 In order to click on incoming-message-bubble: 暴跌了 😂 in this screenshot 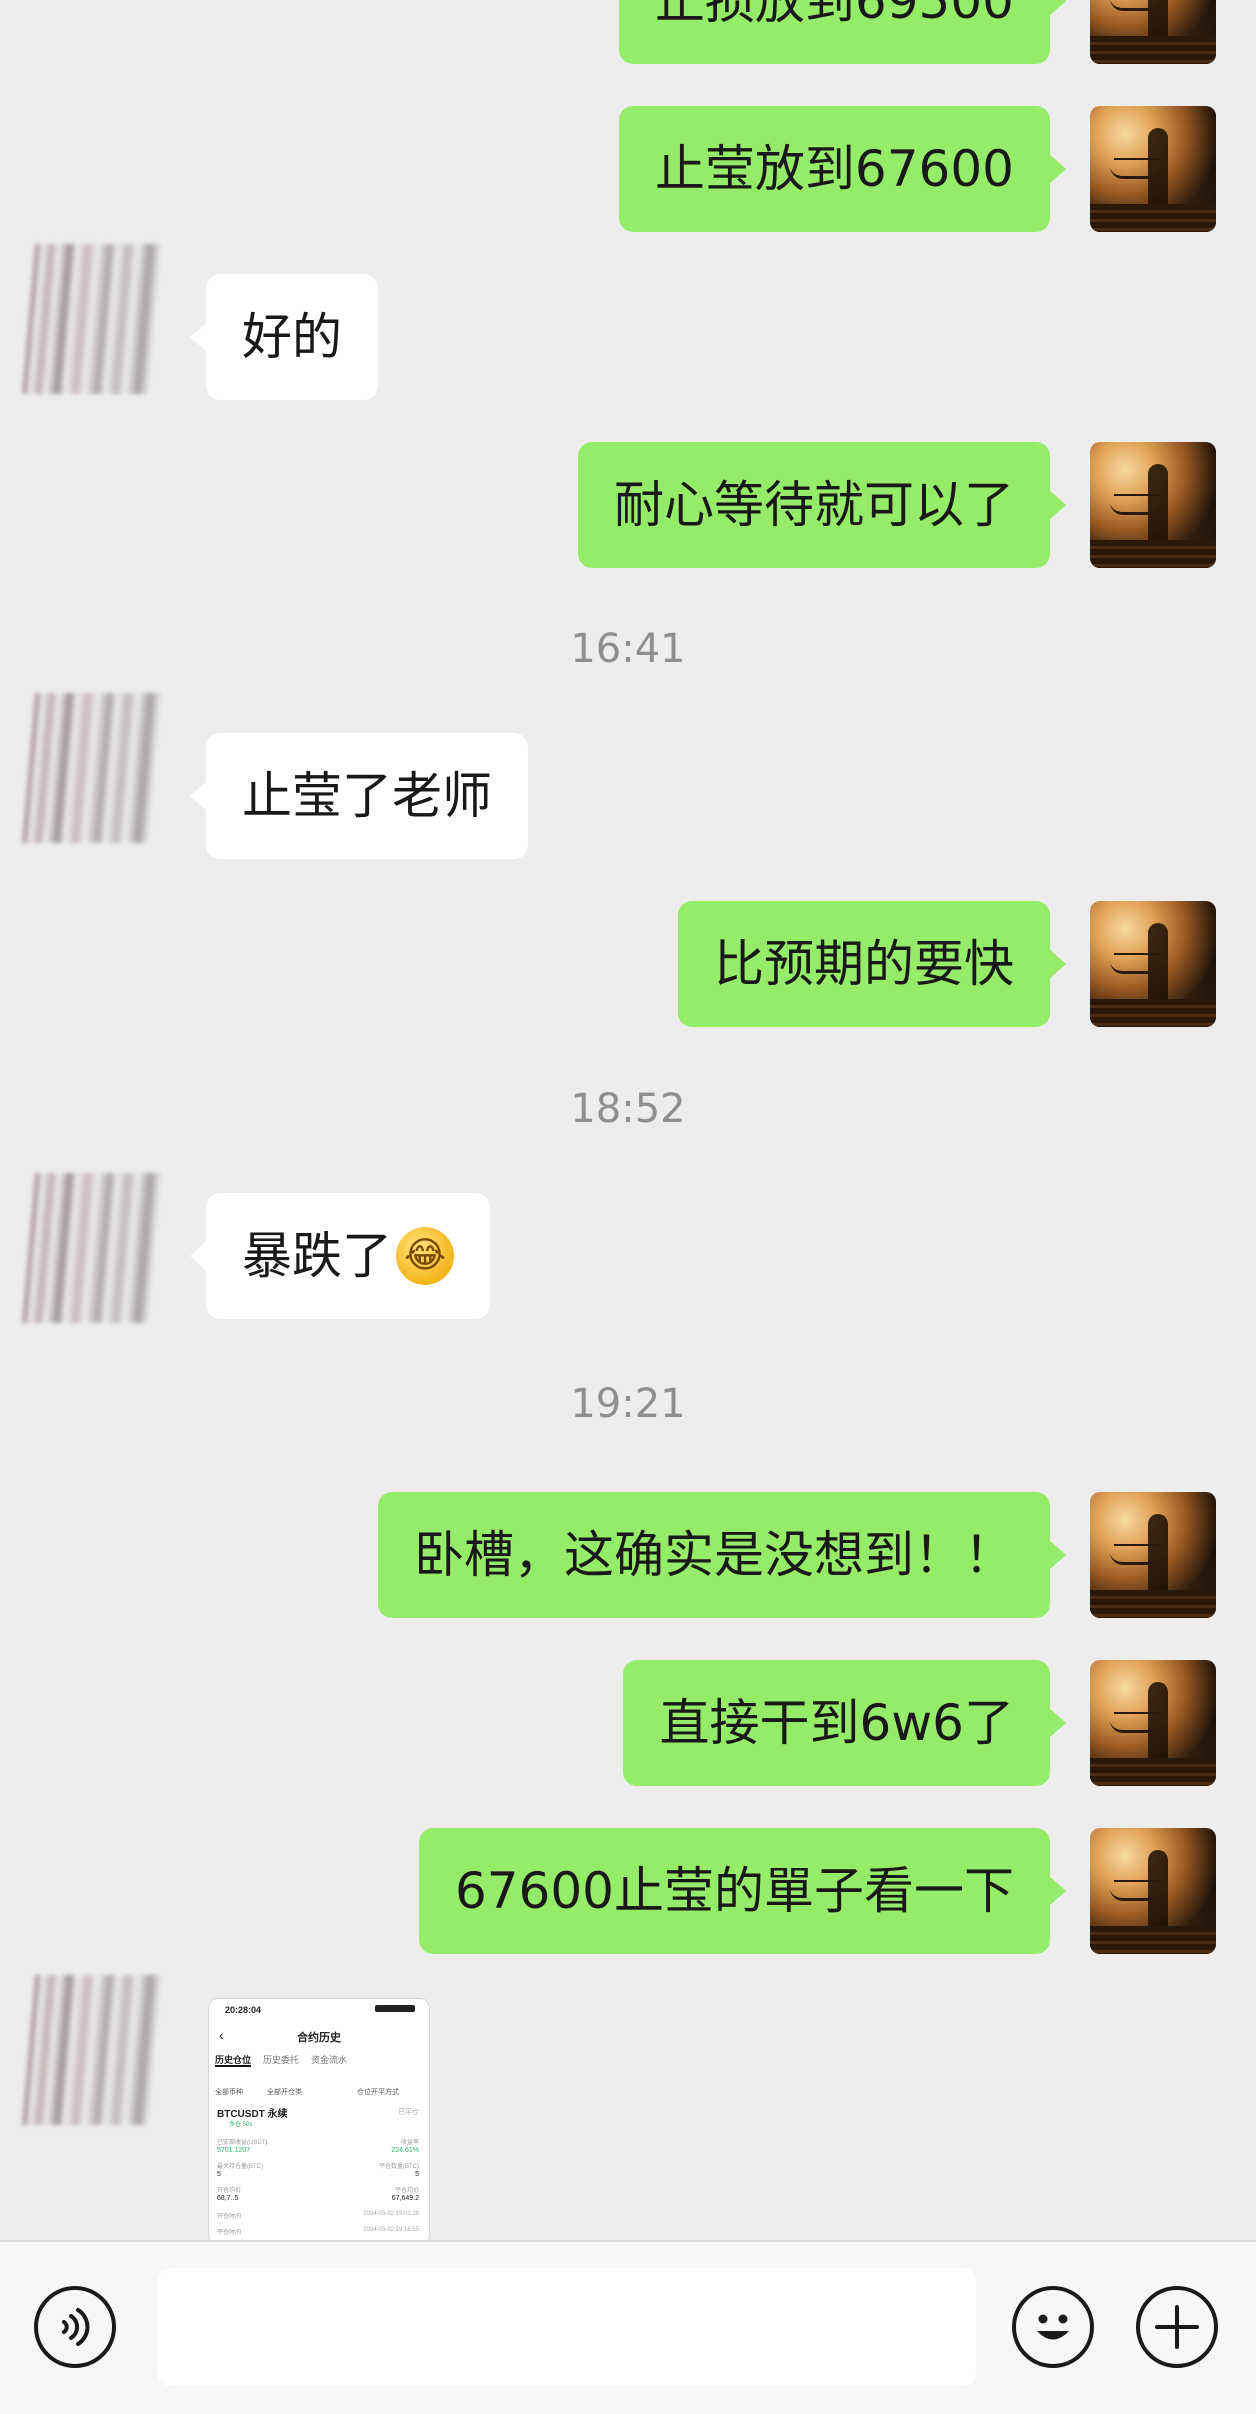, I will do `click(340, 1256)`.